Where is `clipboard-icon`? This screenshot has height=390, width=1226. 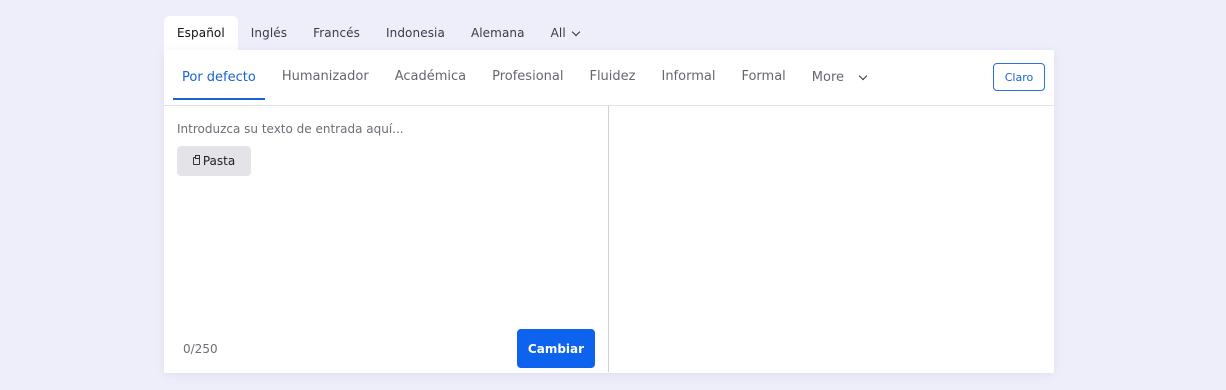 clipboard-icon is located at coordinates (196, 160).